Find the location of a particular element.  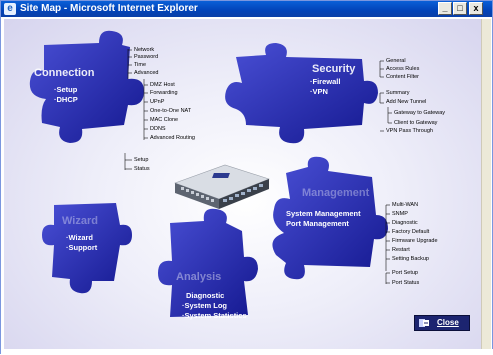

sub-port-status: Port Status is located at coordinates (405, 283).